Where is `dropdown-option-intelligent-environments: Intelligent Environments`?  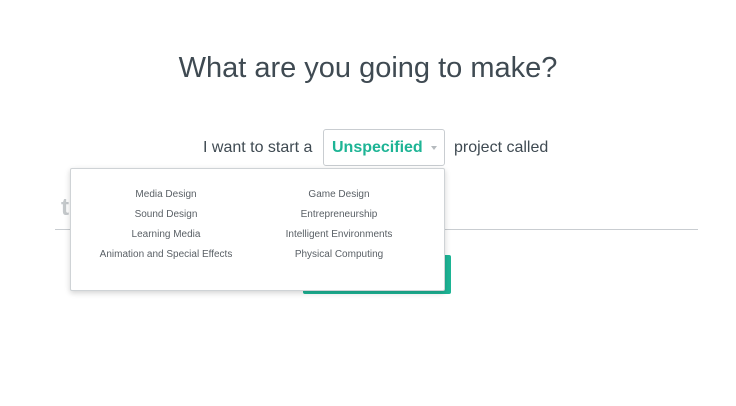 dropdown-option-intelligent-environments: Intelligent Environments is located at coordinates (339, 238).